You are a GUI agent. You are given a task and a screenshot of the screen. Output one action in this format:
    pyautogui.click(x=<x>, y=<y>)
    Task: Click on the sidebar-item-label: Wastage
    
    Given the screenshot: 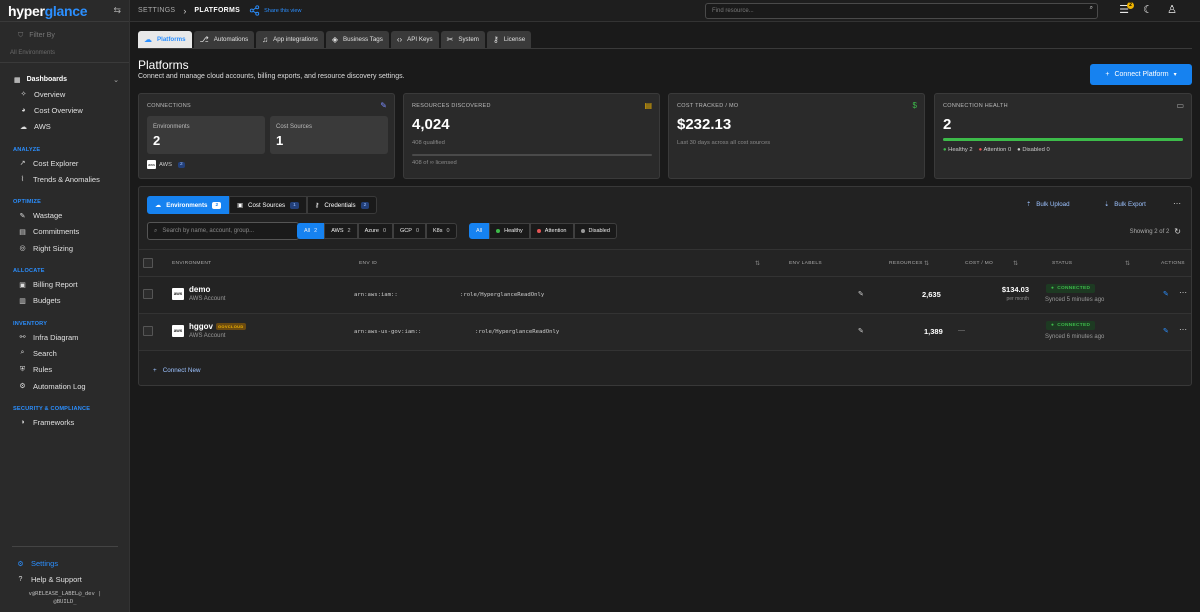 What is the action you would take?
    pyautogui.click(x=48, y=216)
    